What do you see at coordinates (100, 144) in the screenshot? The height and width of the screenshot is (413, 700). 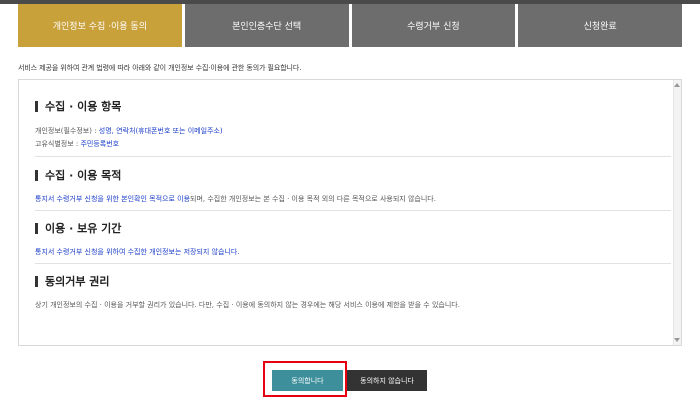 I see `unique-id-value: 주민등록번호` at bounding box center [100, 144].